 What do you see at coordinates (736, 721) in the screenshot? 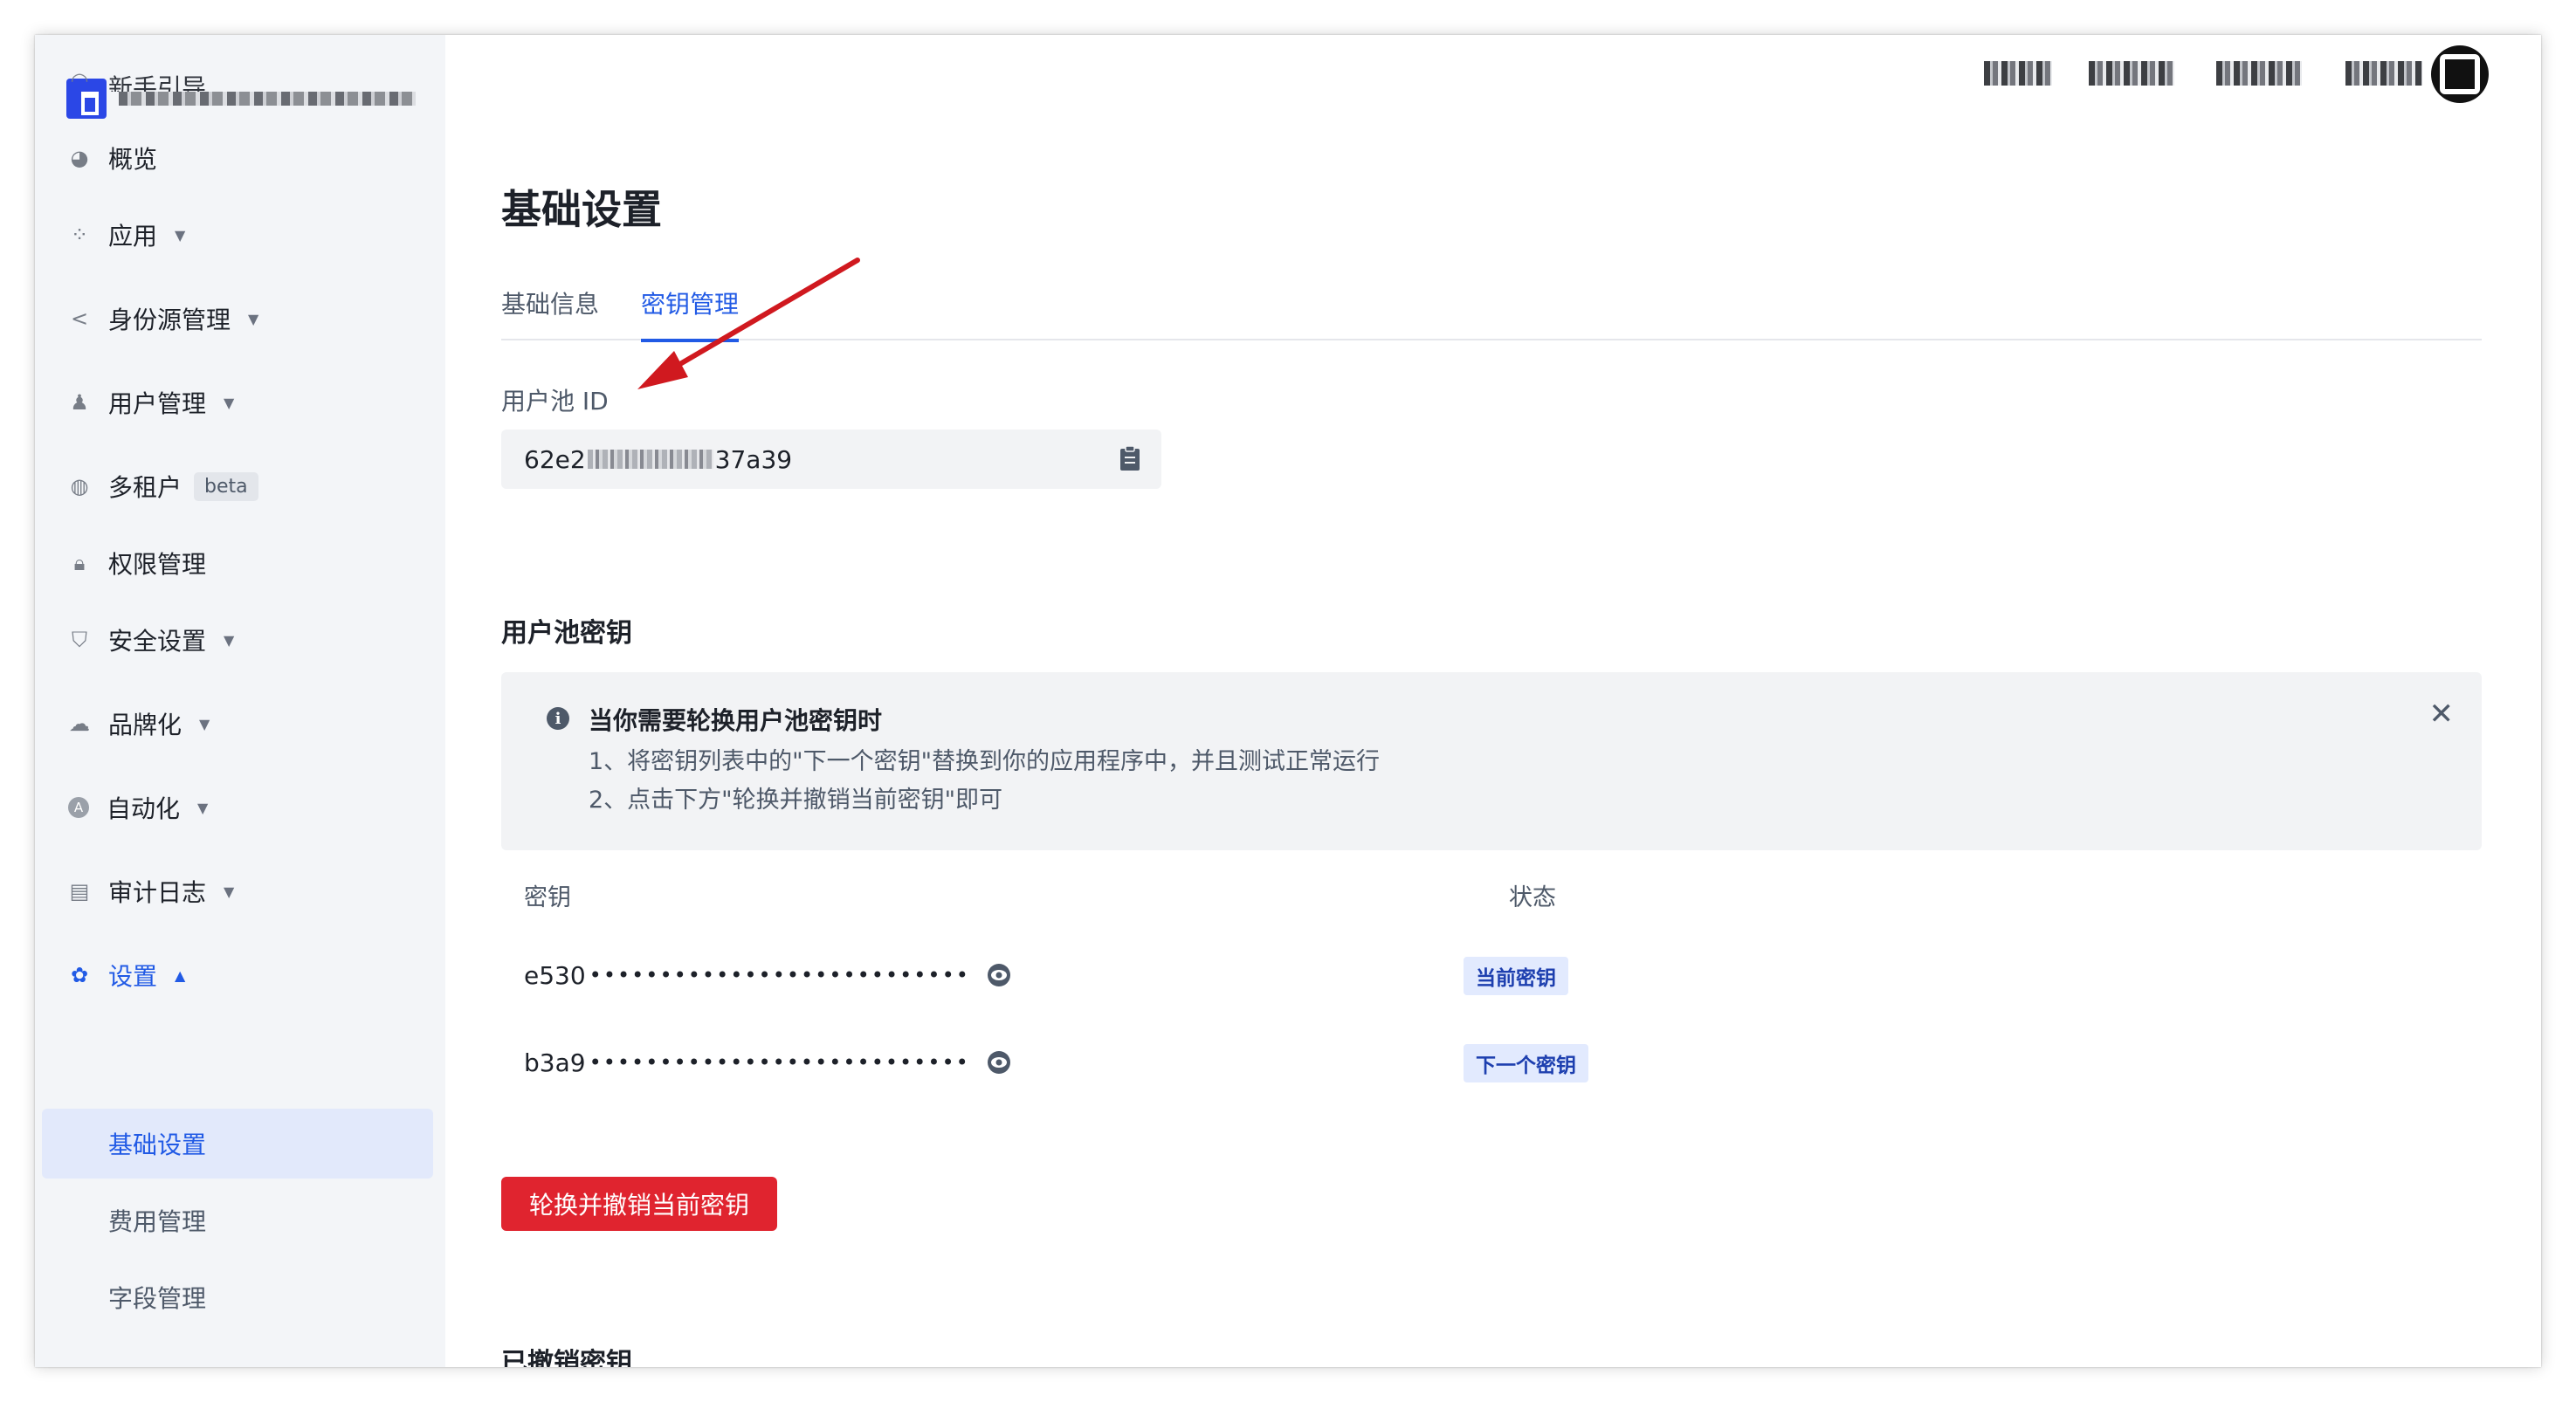
I see `alert-title: 当你需要轮换用户池密钥时` at bounding box center [736, 721].